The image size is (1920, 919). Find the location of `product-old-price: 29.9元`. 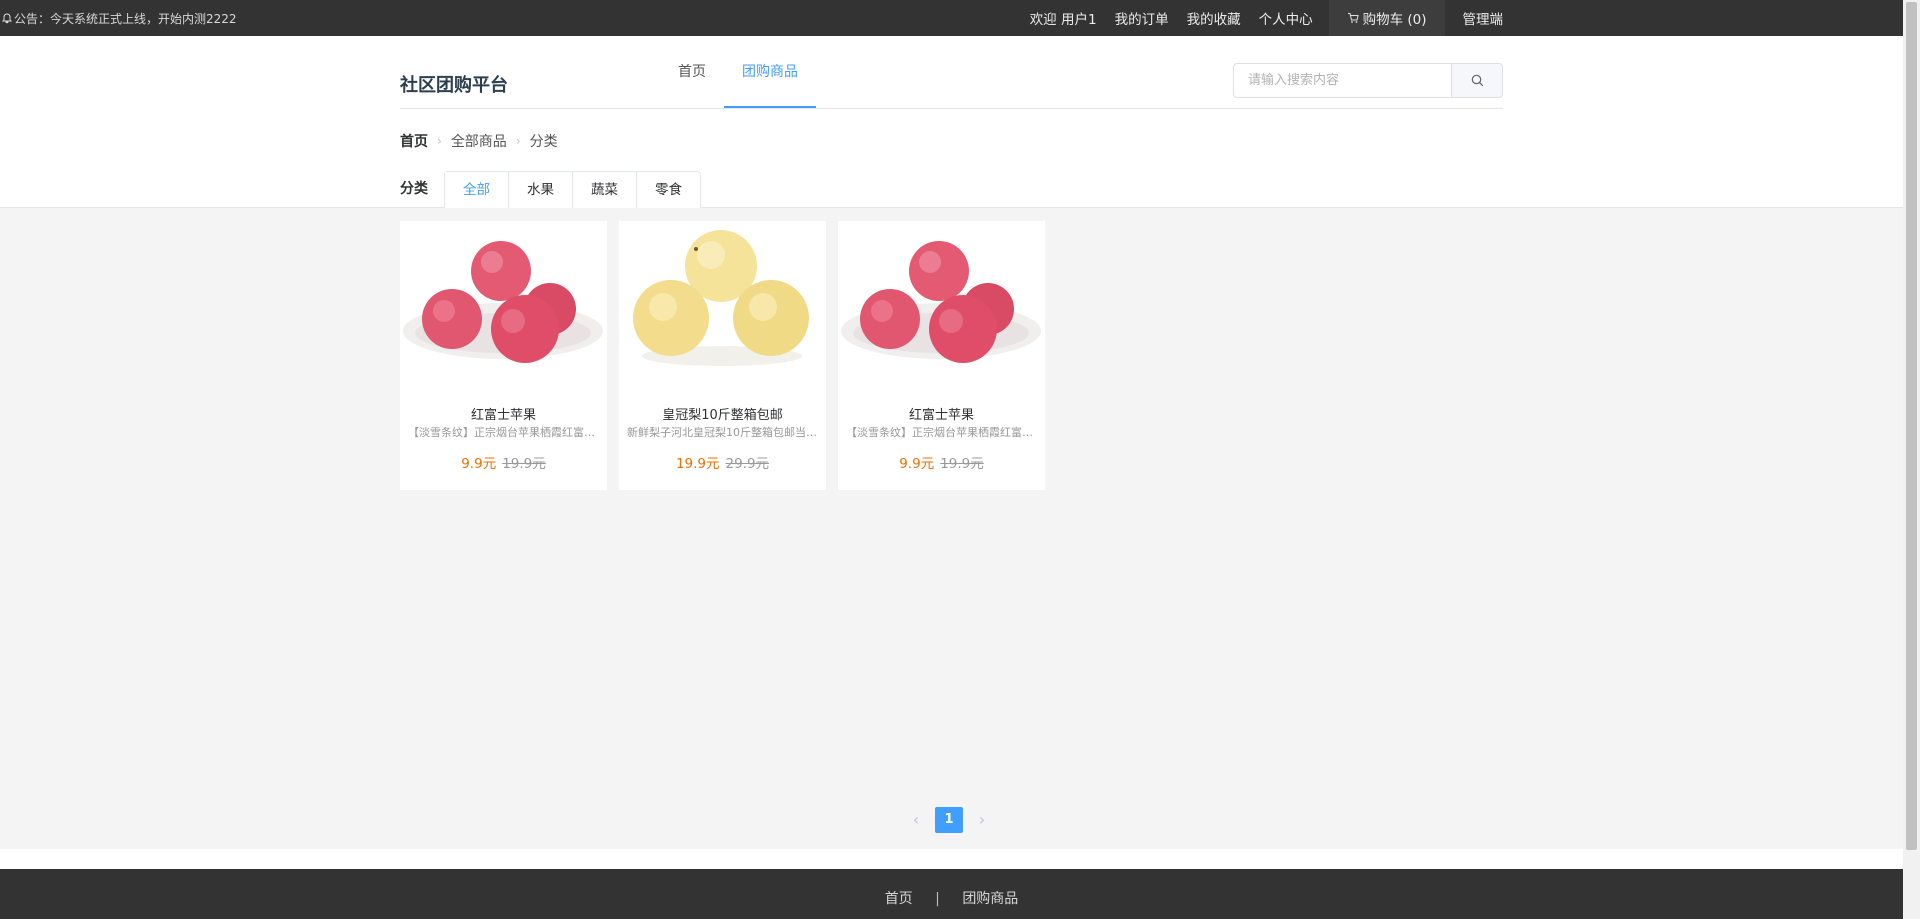

product-old-price: 29.9元 is located at coordinates (747, 464).